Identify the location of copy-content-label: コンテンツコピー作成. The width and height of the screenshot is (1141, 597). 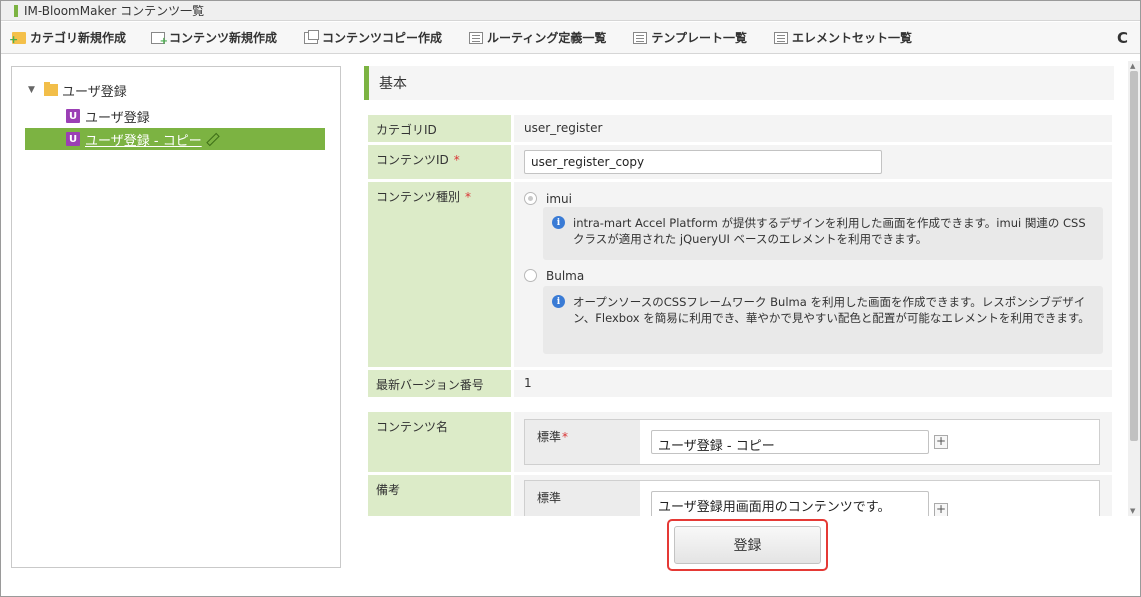
(382, 38).